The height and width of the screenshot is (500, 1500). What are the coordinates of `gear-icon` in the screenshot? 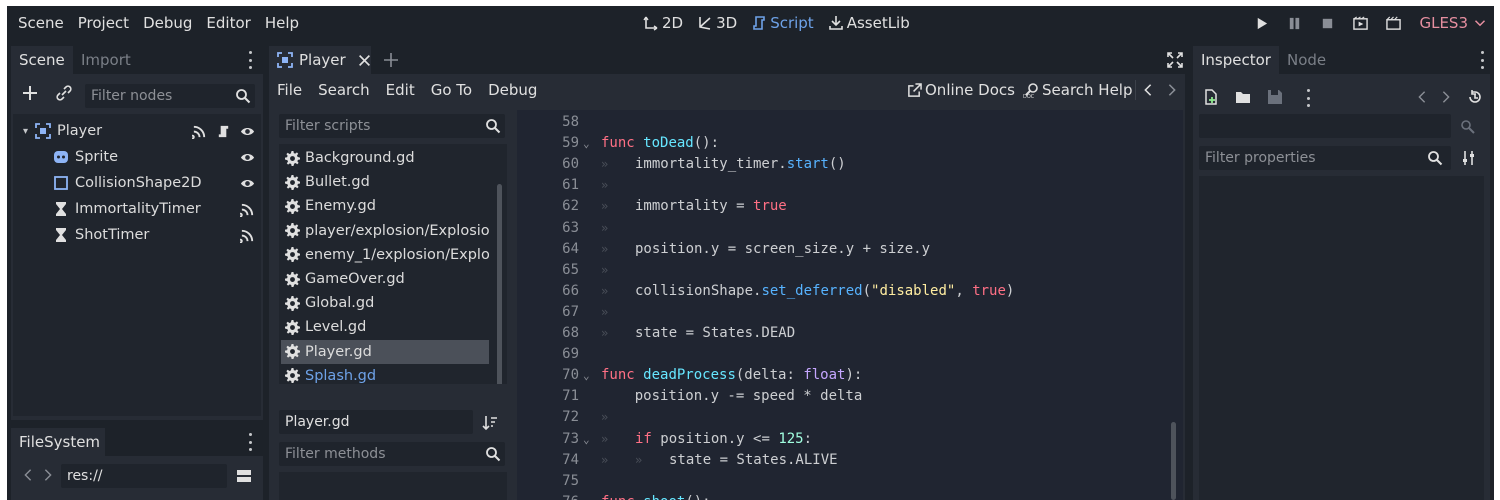 It's located at (292, 231).